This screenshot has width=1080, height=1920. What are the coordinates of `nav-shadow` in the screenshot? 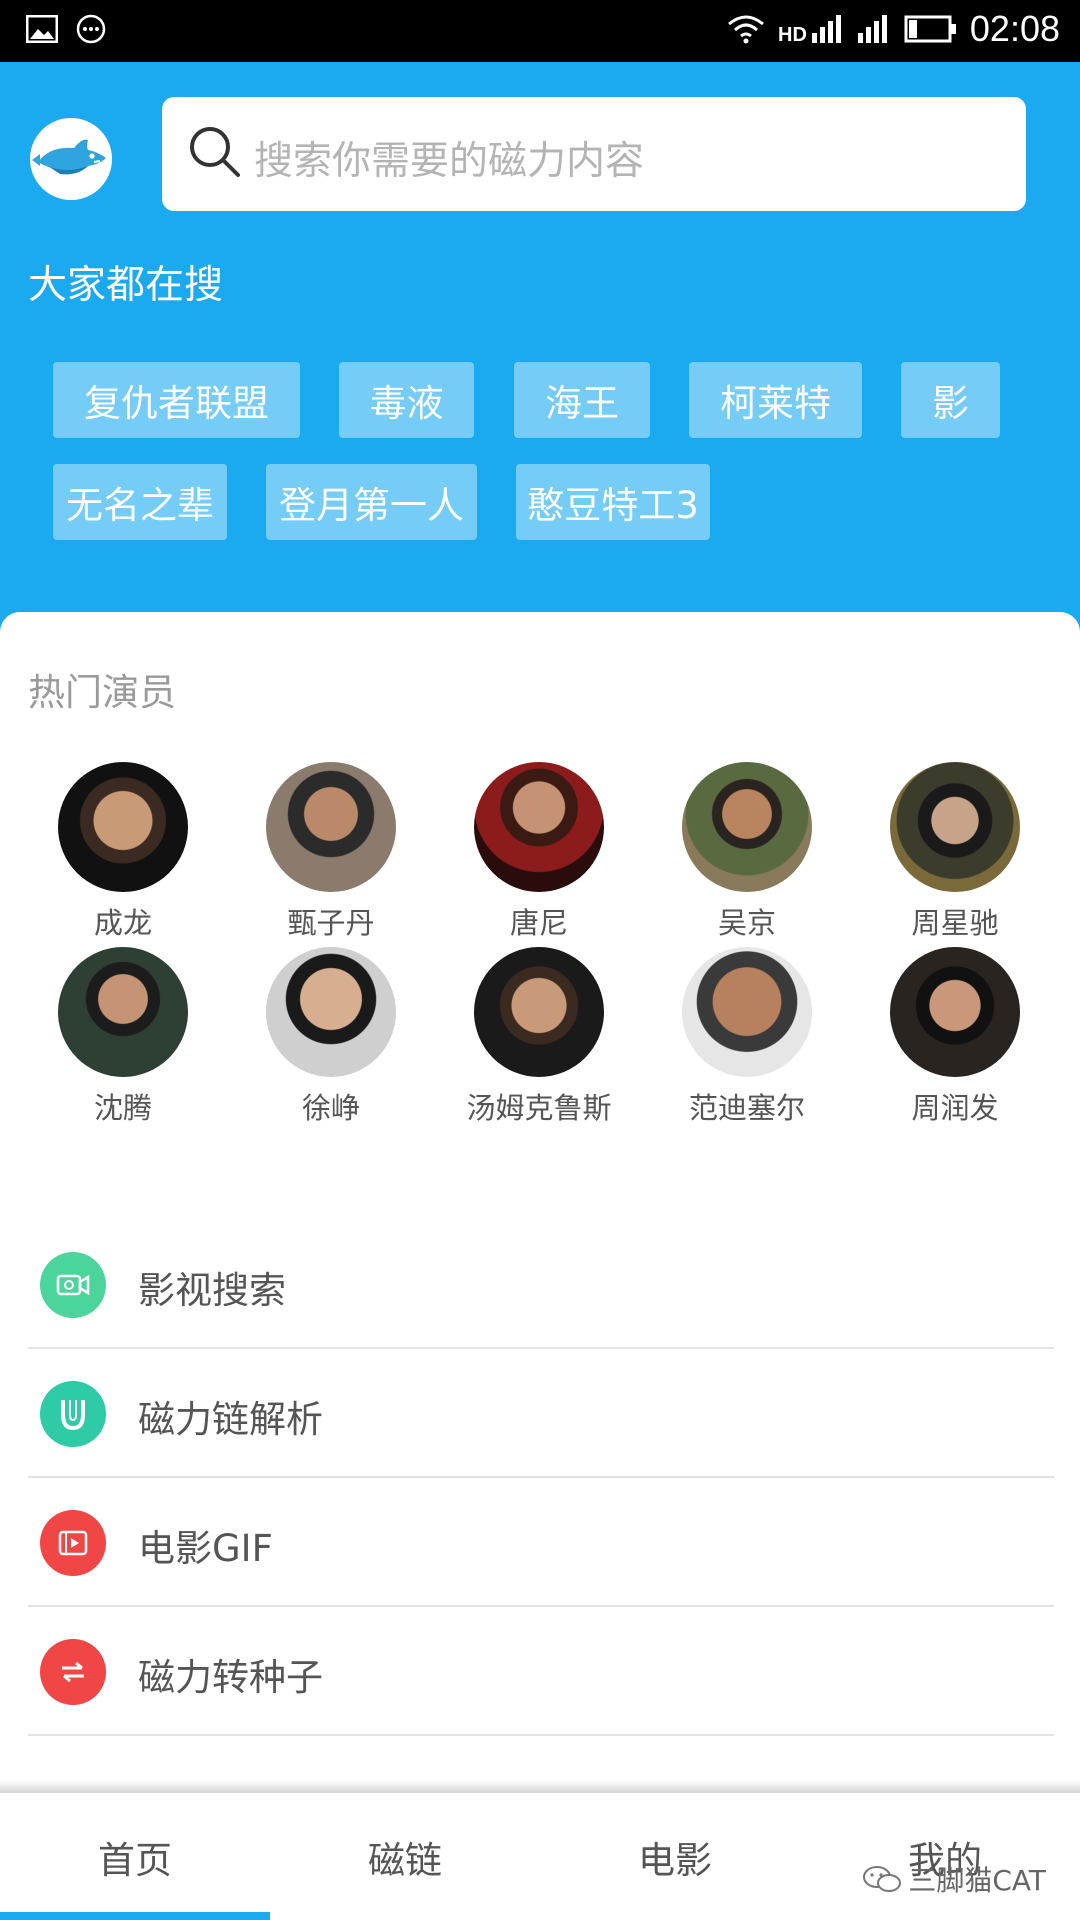 It's located at (540, 1786).